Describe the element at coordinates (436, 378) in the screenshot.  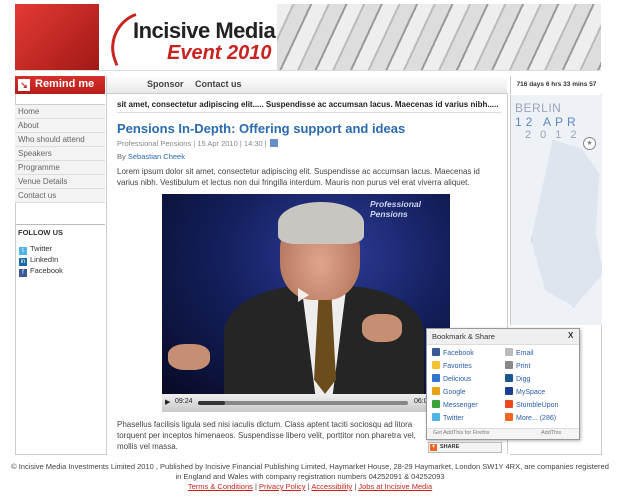
I see `delicious-icon` at that location.